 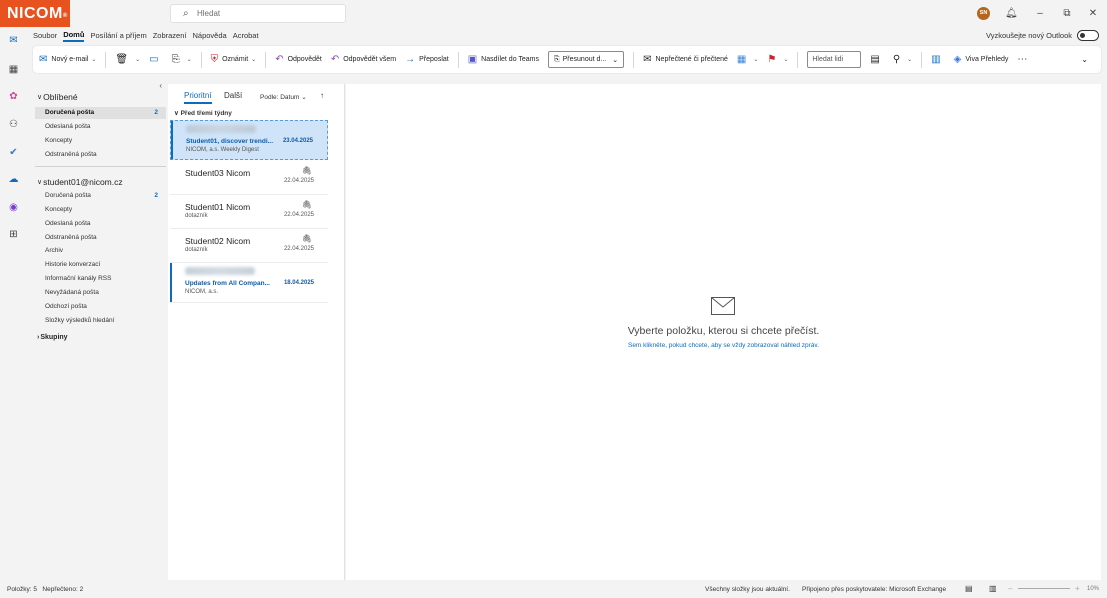 What do you see at coordinates (74, 35) in the screenshot?
I see `tab-home: Domů` at bounding box center [74, 35].